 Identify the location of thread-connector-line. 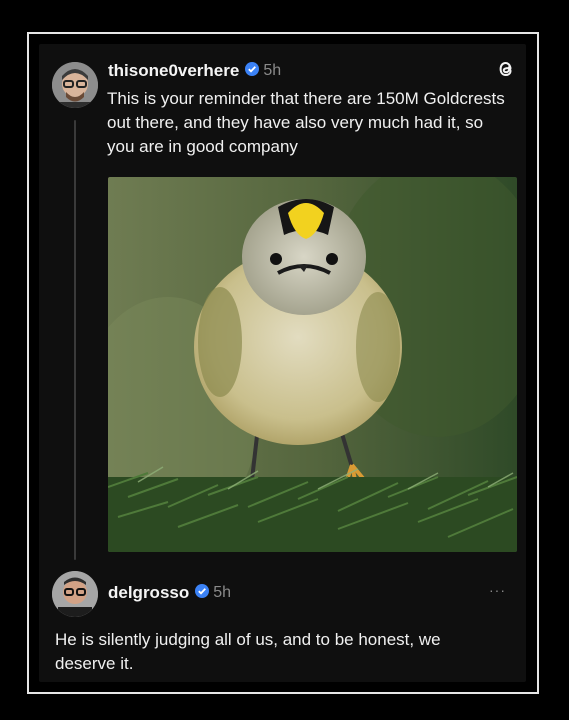
(75, 340).